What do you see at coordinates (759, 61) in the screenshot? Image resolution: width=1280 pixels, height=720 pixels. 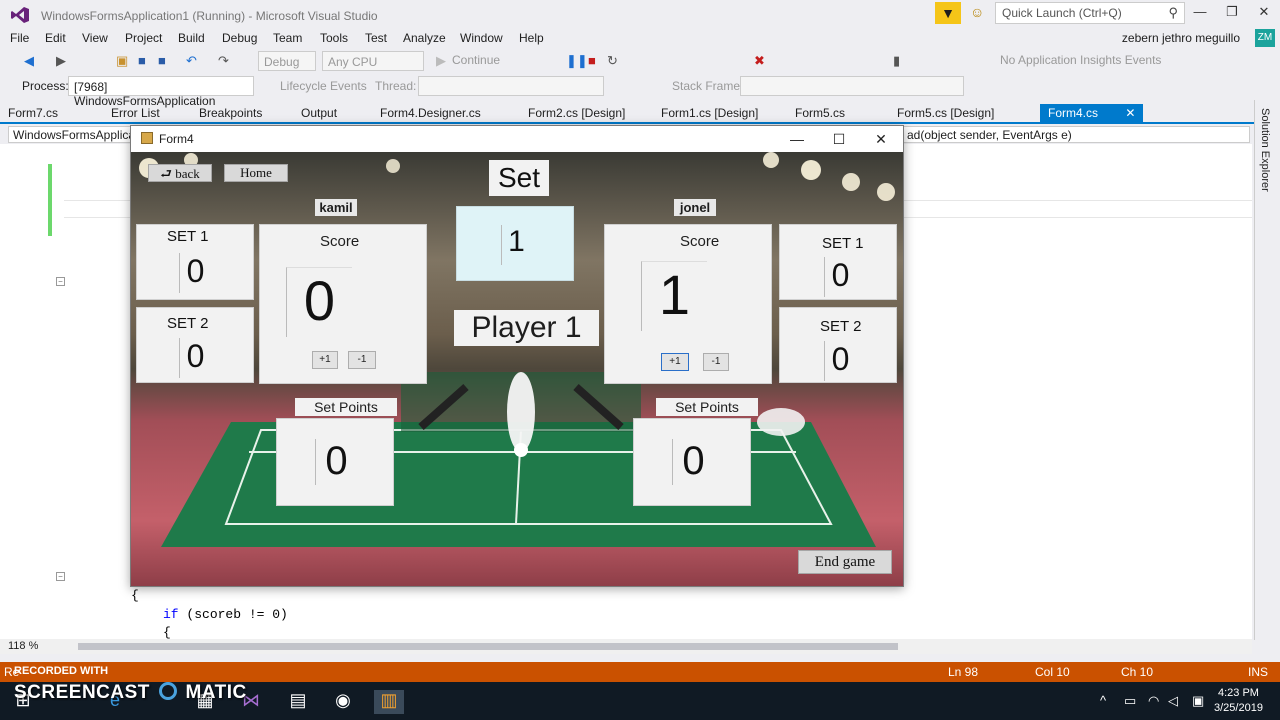 I see `breakpoints-icon: ✖` at bounding box center [759, 61].